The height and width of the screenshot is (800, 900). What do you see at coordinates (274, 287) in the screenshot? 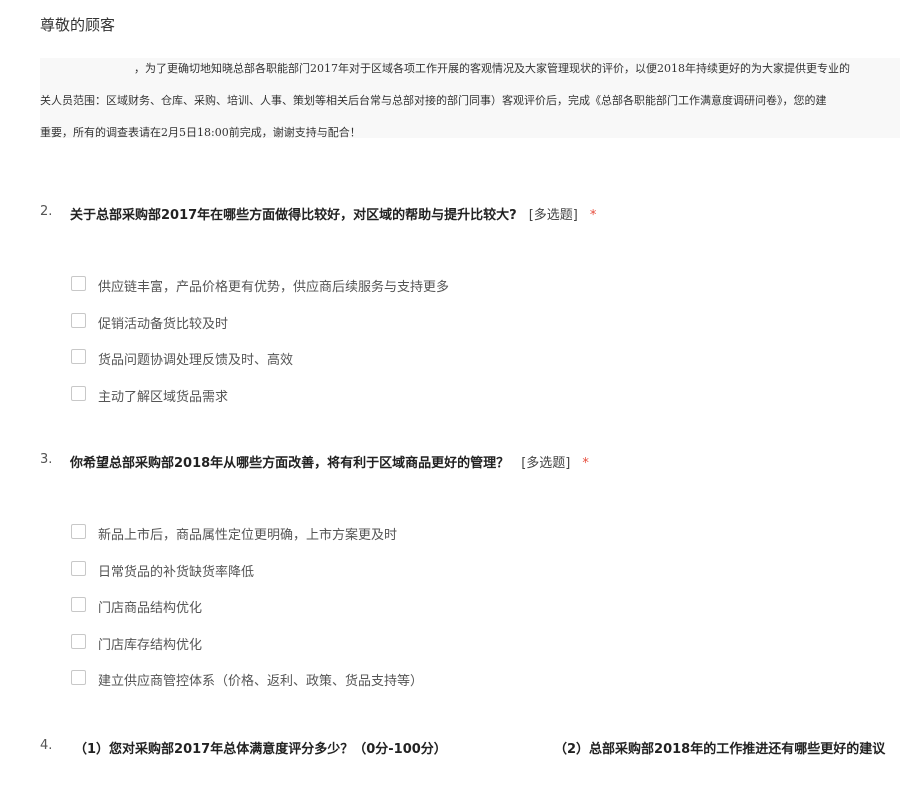
I see `option-label: 供应链丰富，产品价格更有优势，供应商后续服务与支持更多` at bounding box center [274, 287].